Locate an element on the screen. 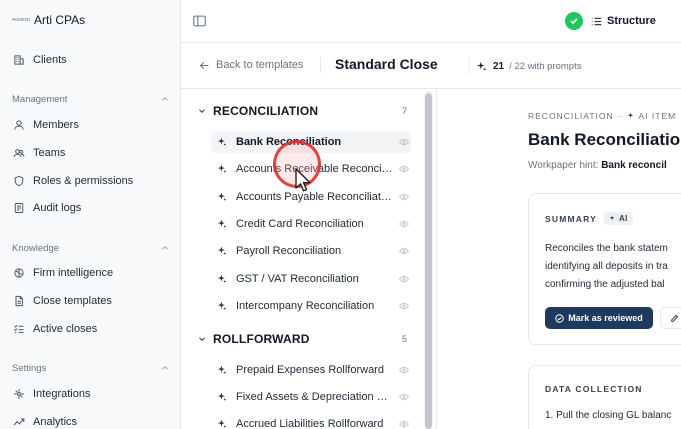 The height and width of the screenshot is (429, 681). ai-badge: AI is located at coordinates (618, 218).